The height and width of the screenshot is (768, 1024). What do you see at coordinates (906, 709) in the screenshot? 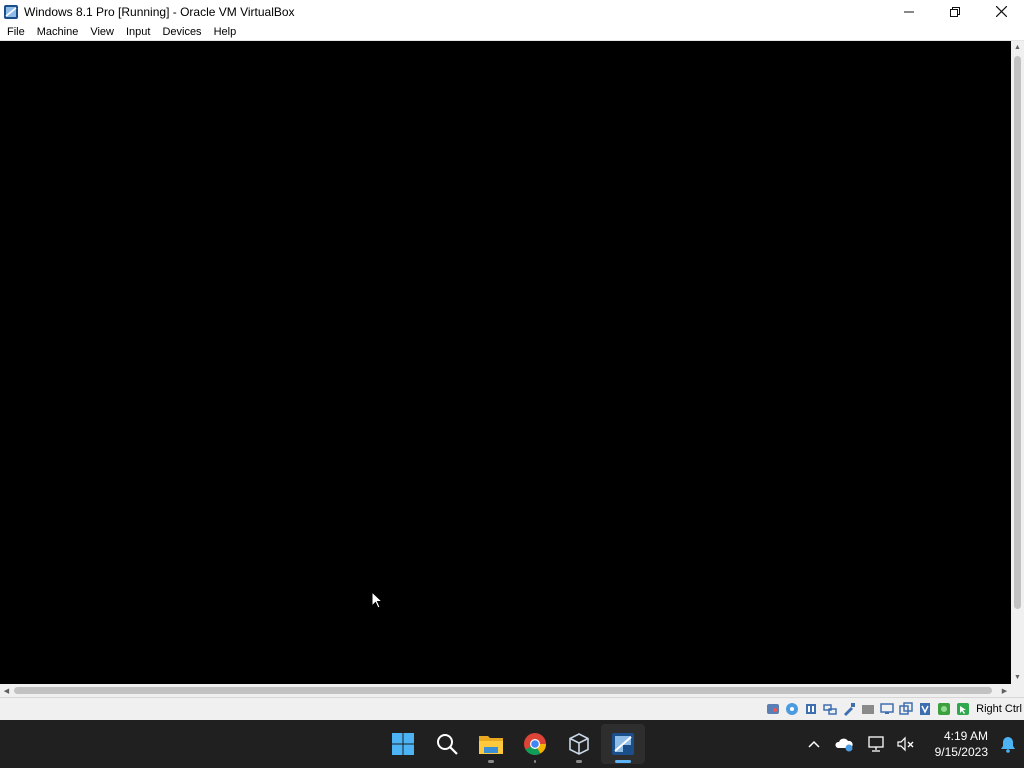
I see `video-capture-icon` at bounding box center [906, 709].